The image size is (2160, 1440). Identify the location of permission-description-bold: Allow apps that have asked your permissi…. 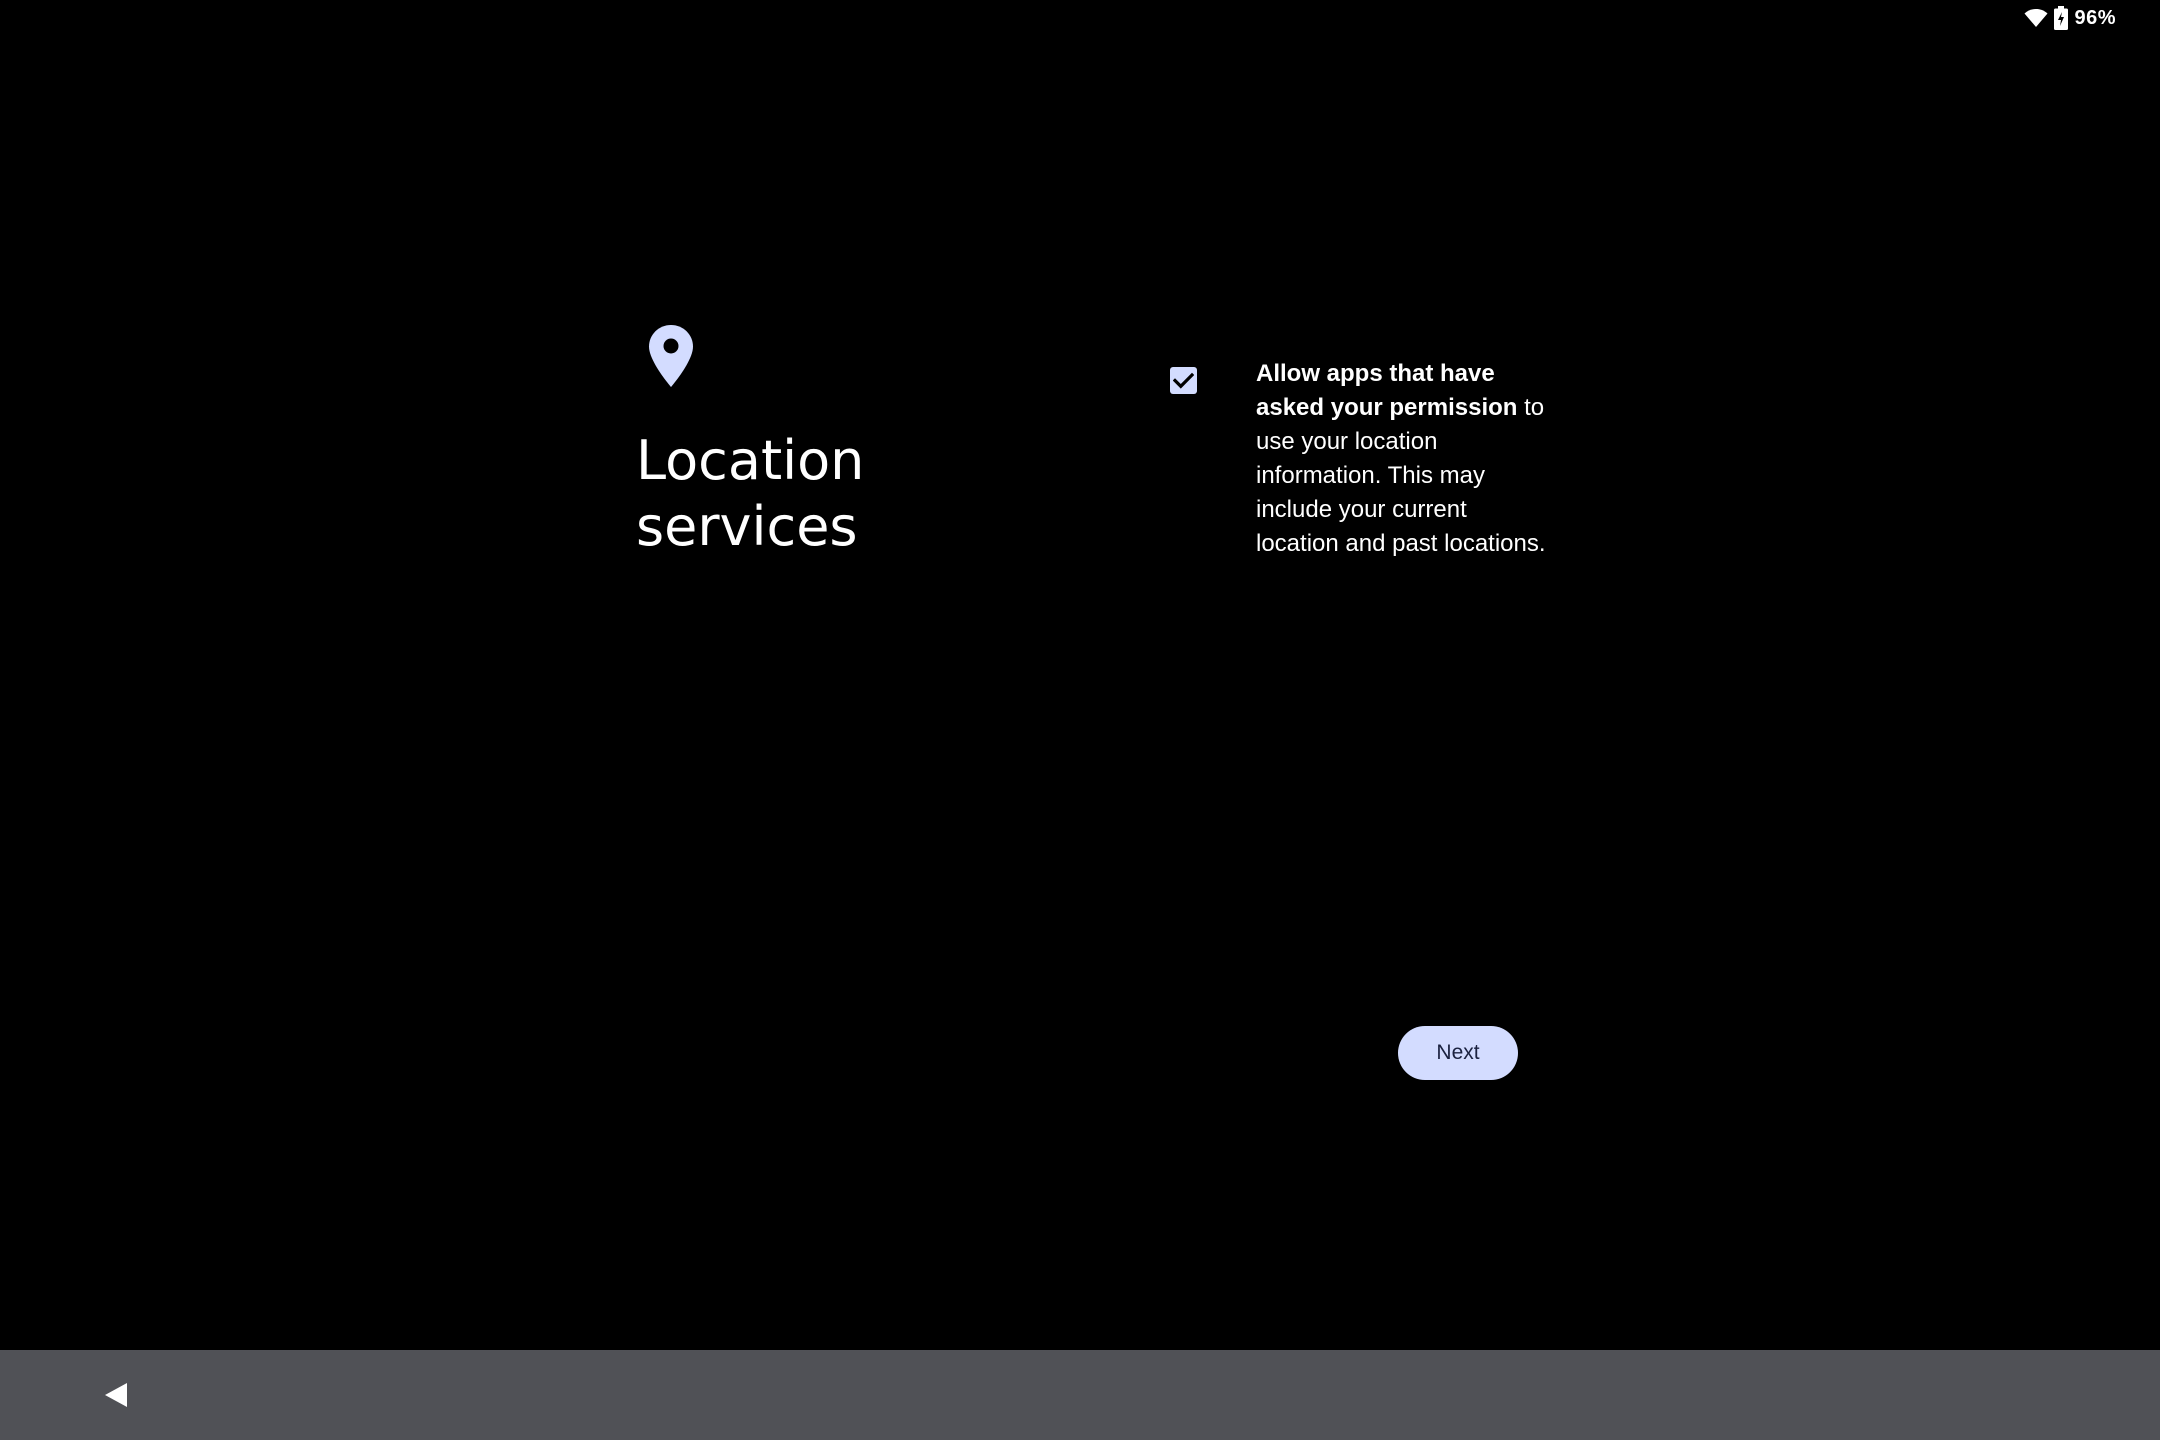
(1387, 390).